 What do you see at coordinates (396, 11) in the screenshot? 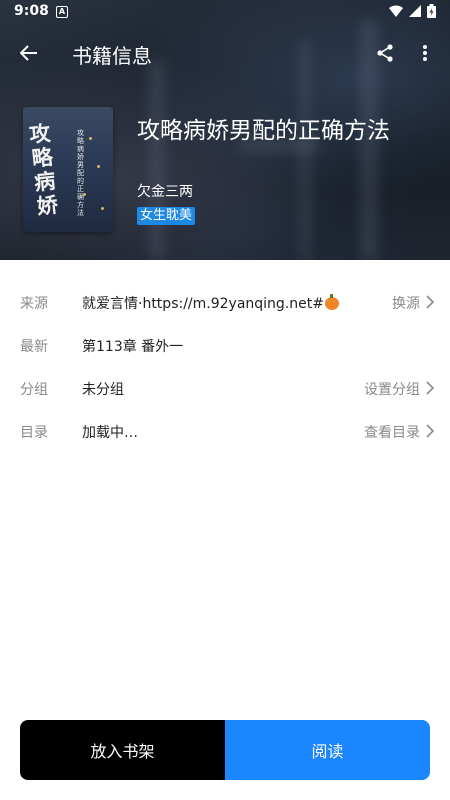
I see `wifi-icon` at bounding box center [396, 11].